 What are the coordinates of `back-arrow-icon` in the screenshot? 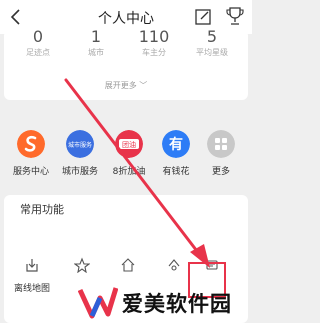 It's located at (16, 17).